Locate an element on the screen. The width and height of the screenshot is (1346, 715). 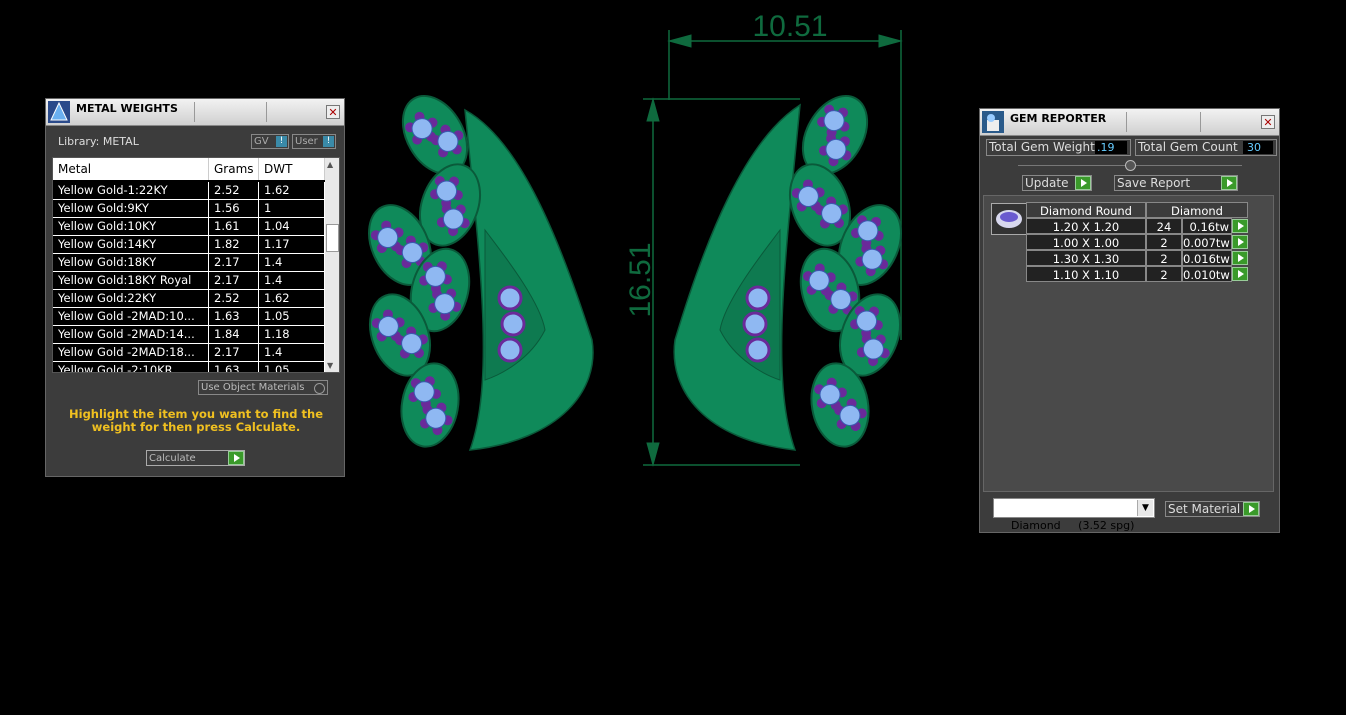
total-gem-weight-value: .19 is located at coordinates (1111, 147).